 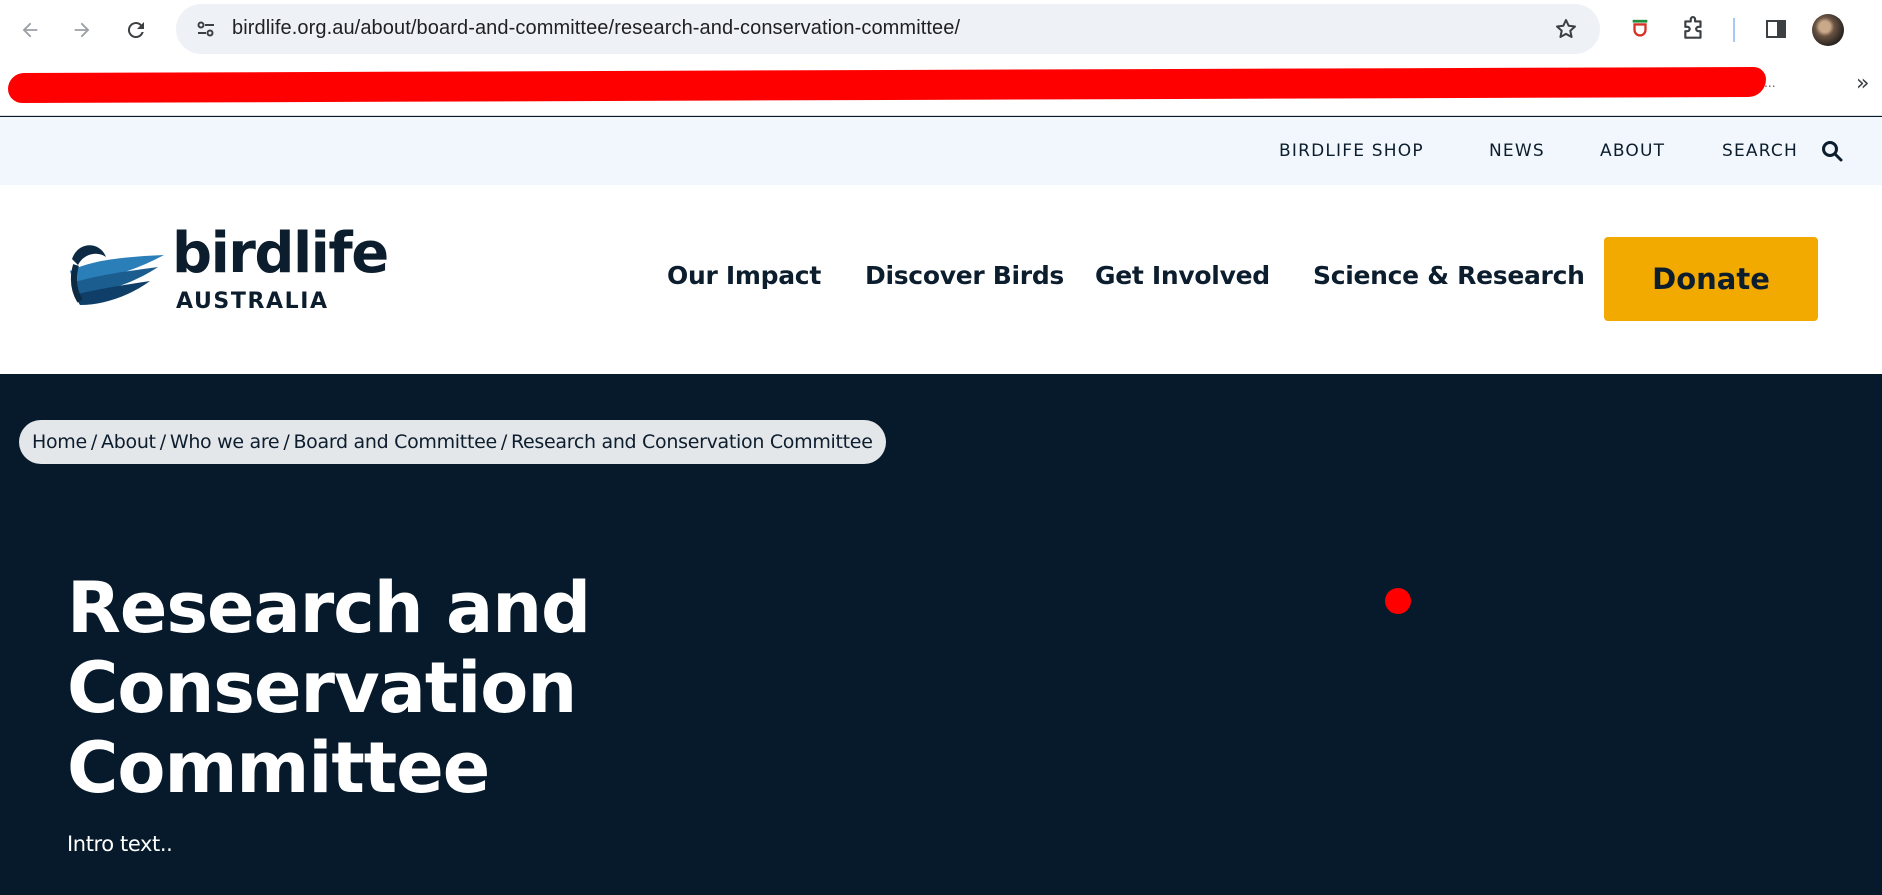 I want to click on site-settings-icon, so click(x=206, y=29).